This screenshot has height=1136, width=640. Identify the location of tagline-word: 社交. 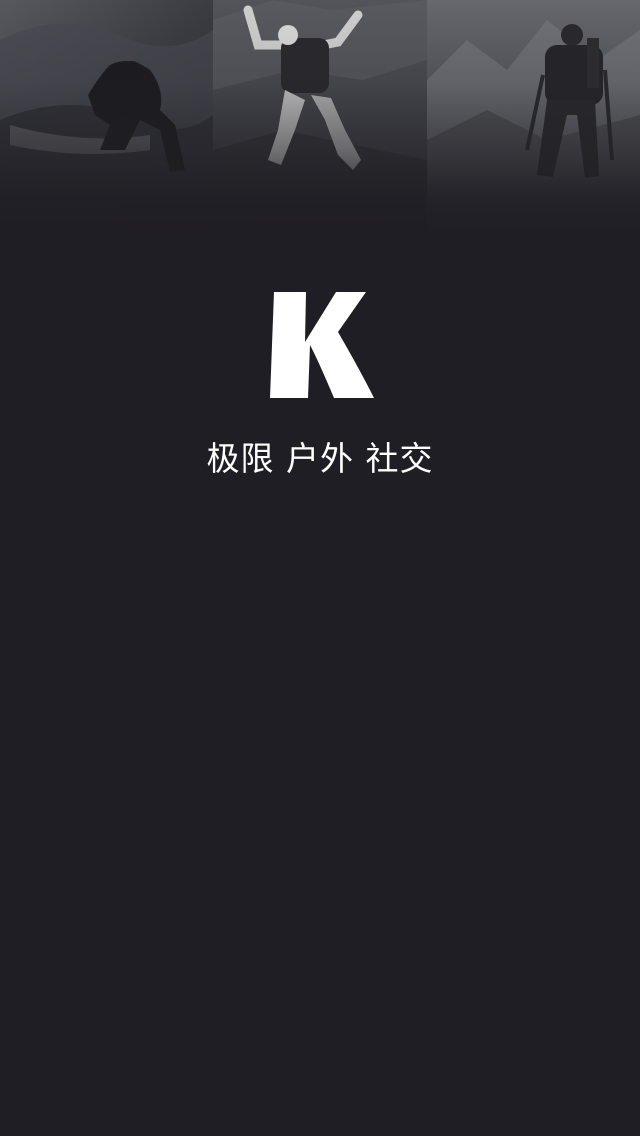
(399, 458).